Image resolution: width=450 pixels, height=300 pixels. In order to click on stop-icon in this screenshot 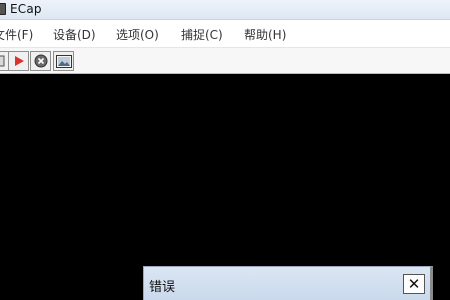, I will do `click(40, 61)`.